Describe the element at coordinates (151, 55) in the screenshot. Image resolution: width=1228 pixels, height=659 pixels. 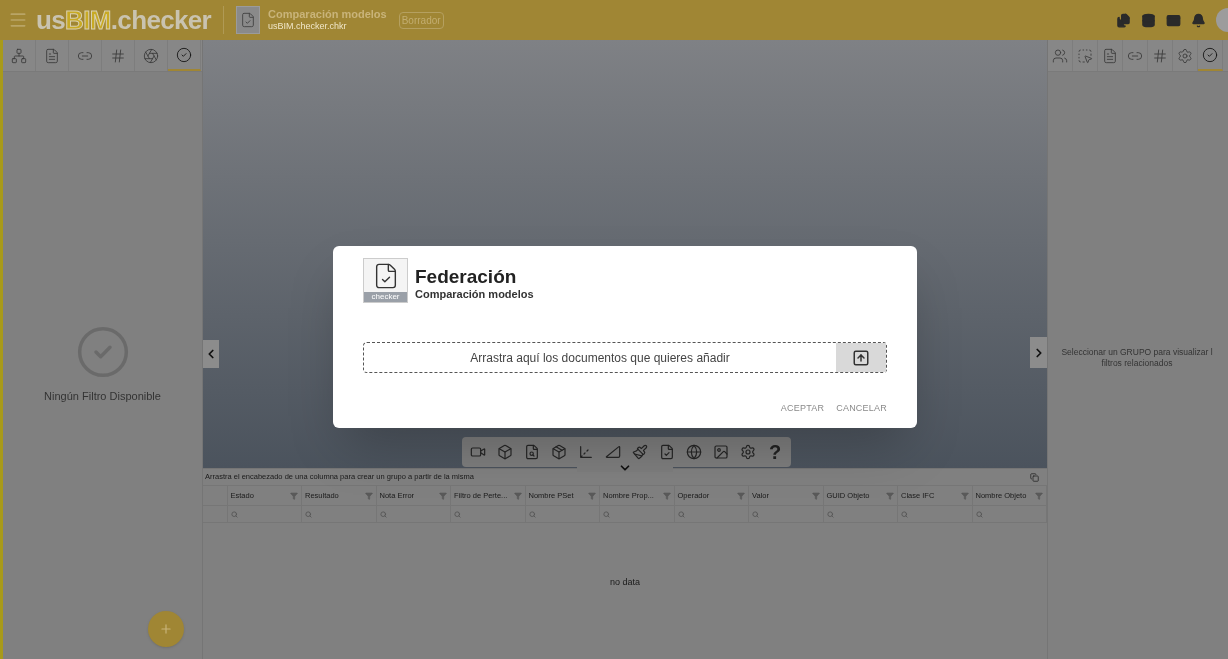
I see `aperture-icon` at that location.